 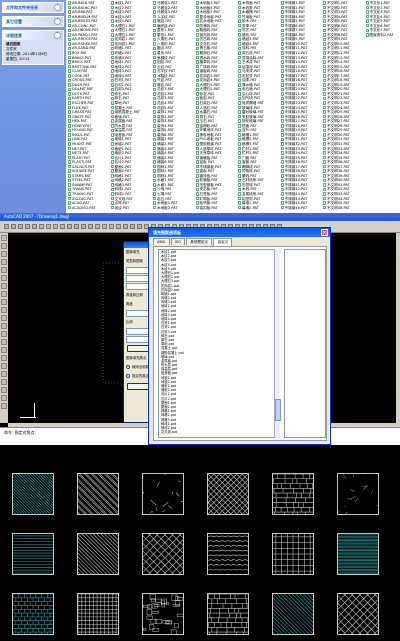 What do you see at coordinates (123, 171) in the screenshot?
I see `file-name: 屋面2.PAT` at bounding box center [123, 171].